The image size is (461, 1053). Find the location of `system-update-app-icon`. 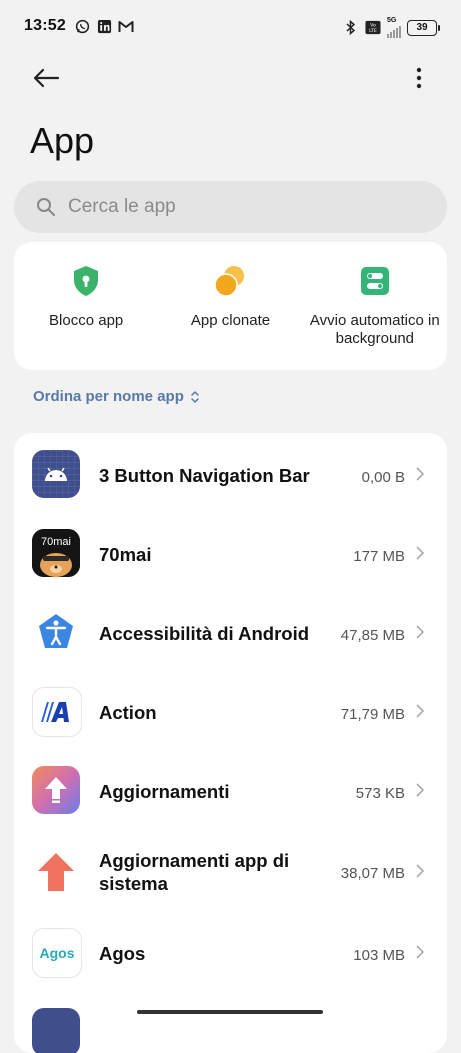

system-update-app-icon is located at coordinates (56, 872).